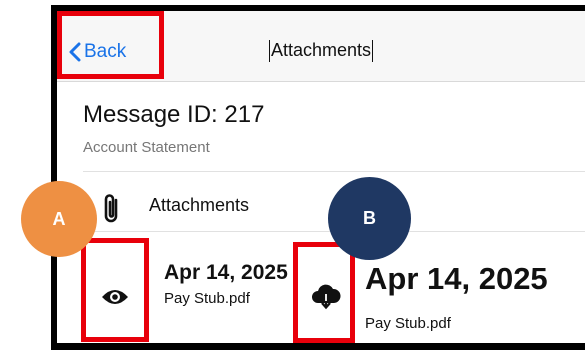 This screenshot has width=585, height=352. I want to click on highlight-download-button, so click(324, 292).